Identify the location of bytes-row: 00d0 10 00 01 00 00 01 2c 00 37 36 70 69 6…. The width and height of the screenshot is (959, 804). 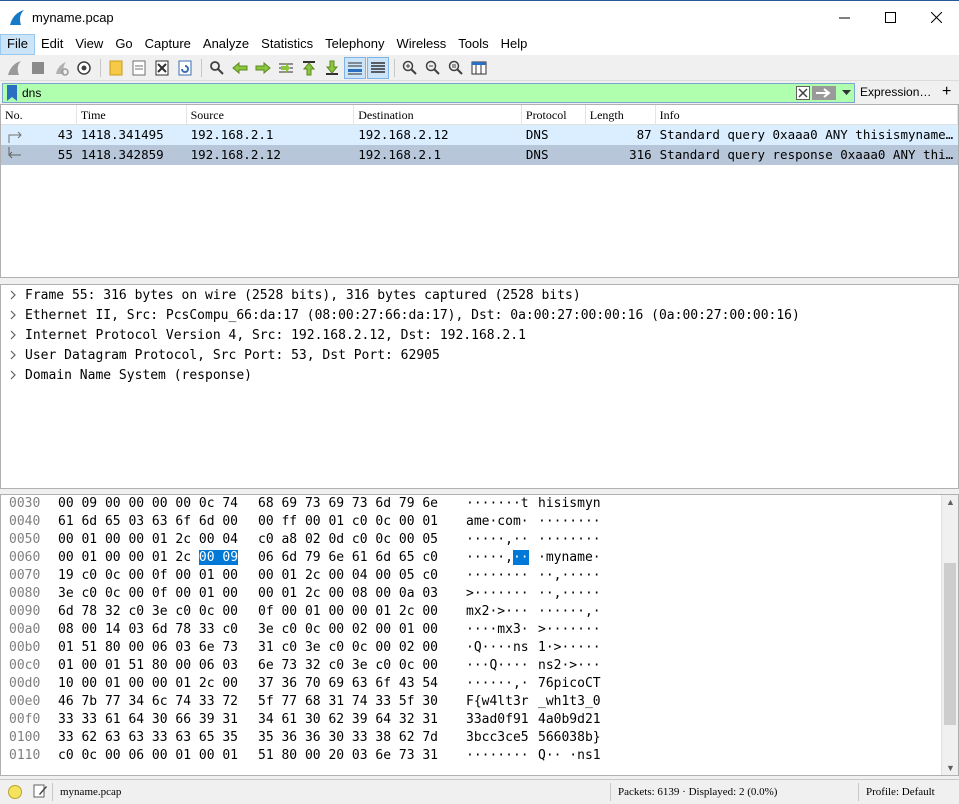
(479, 684).